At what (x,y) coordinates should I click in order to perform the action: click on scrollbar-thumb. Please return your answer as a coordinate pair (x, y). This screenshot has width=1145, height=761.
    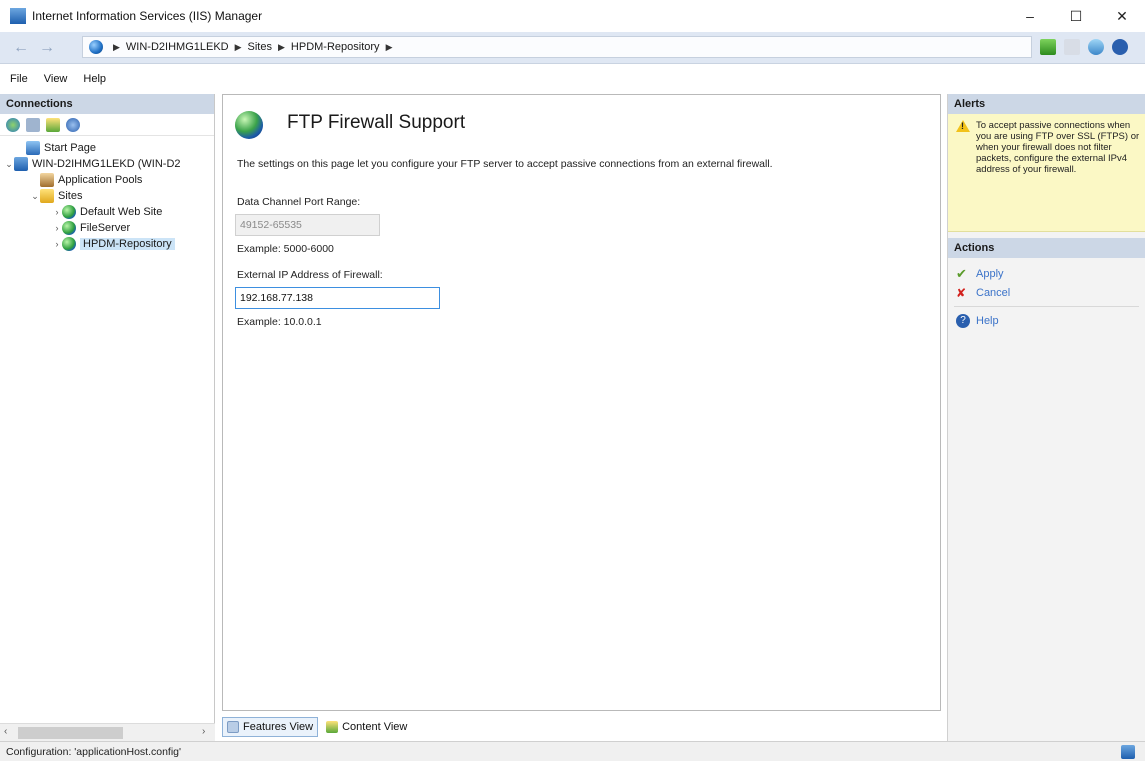
    Looking at the image, I should click on (70, 733).